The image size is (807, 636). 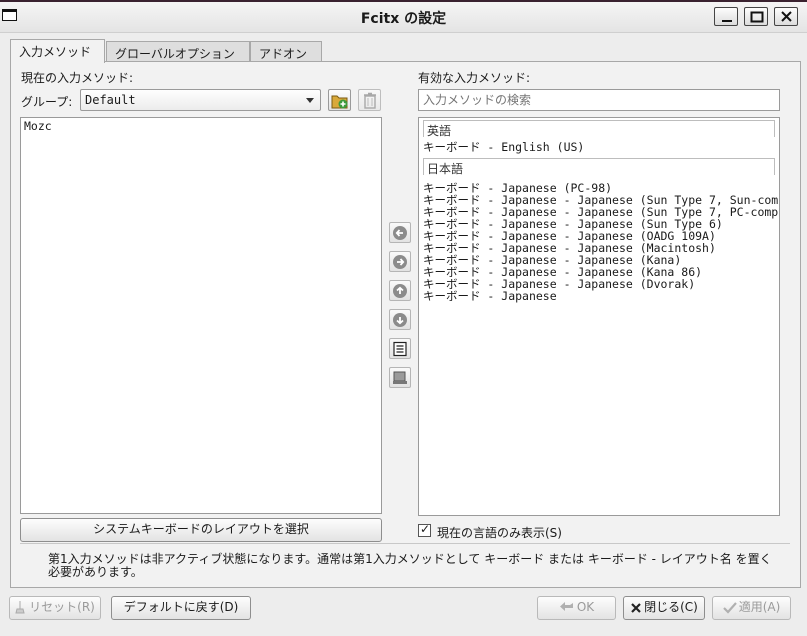 What do you see at coordinates (599, 129) in the screenshot?
I see `group-header-english: 英語` at bounding box center [599, 129].